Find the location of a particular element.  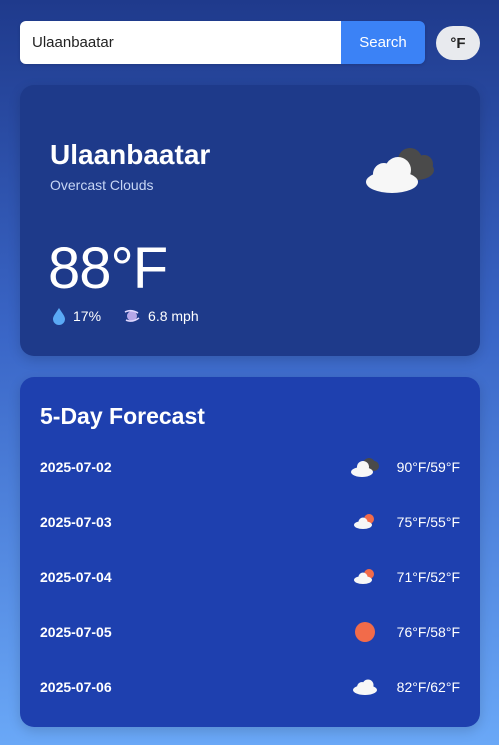

forecast-row: 2025-07-02 90°F/59°F is located at coordinates (250, 467).